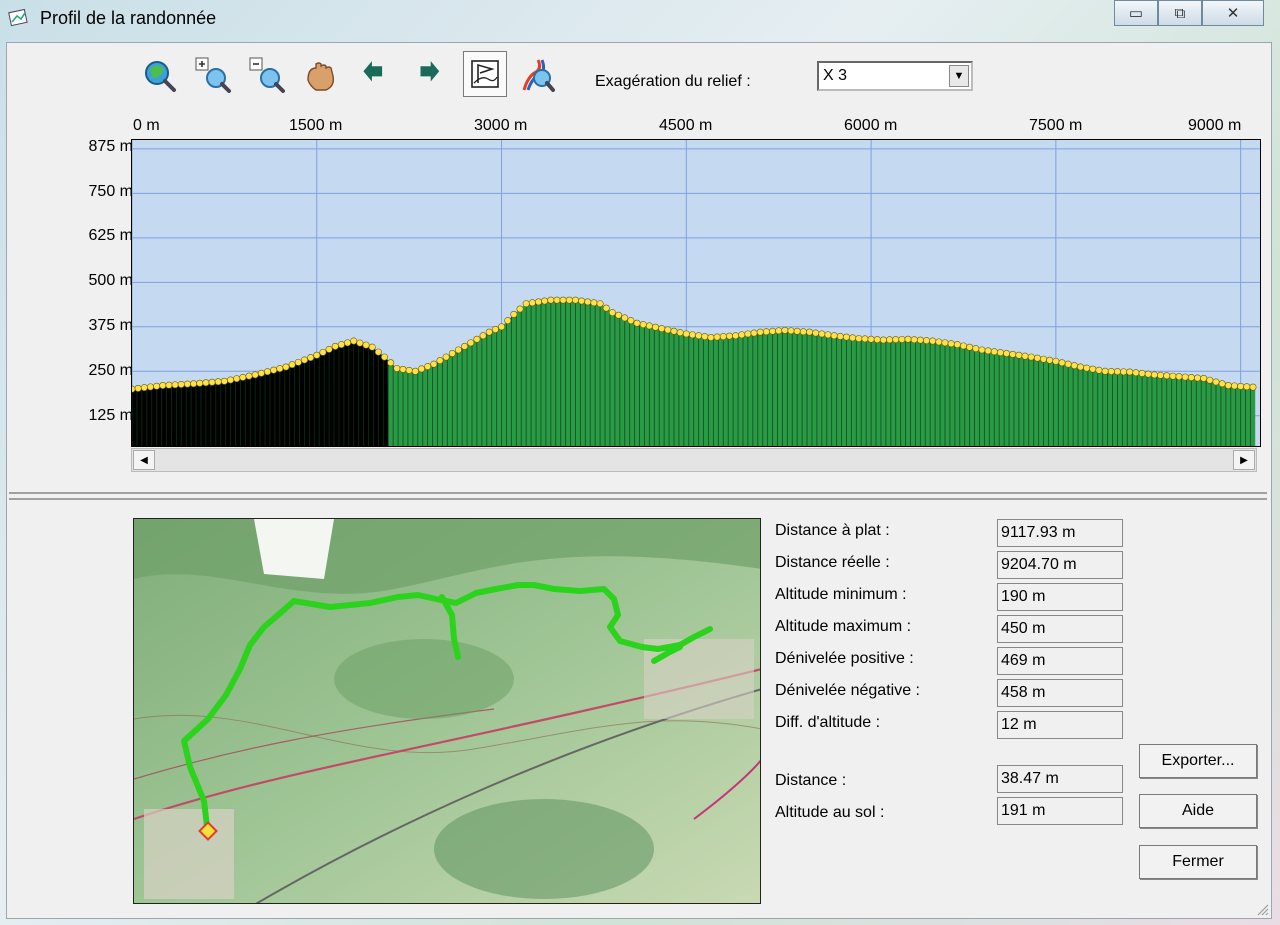 This screenshot has width=1280, height=925. What do you see at coordinates (110, 326) in the screenshot?
I see `y-tick-label: 375 m` at bounding box center [110, 326].